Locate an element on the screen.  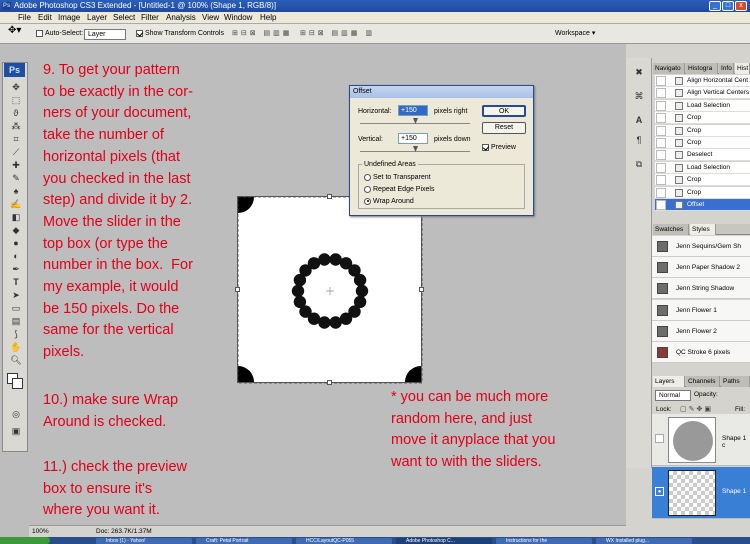
style-item: Jenn String Shadow is located at coordinates (701, 289).